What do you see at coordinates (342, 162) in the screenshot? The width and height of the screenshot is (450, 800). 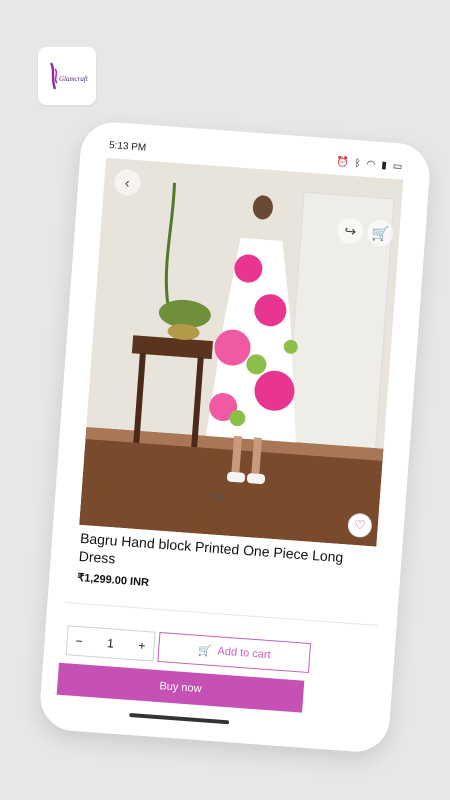 I see `alarm-icon: ⏰` at bounding box center [342, 162].